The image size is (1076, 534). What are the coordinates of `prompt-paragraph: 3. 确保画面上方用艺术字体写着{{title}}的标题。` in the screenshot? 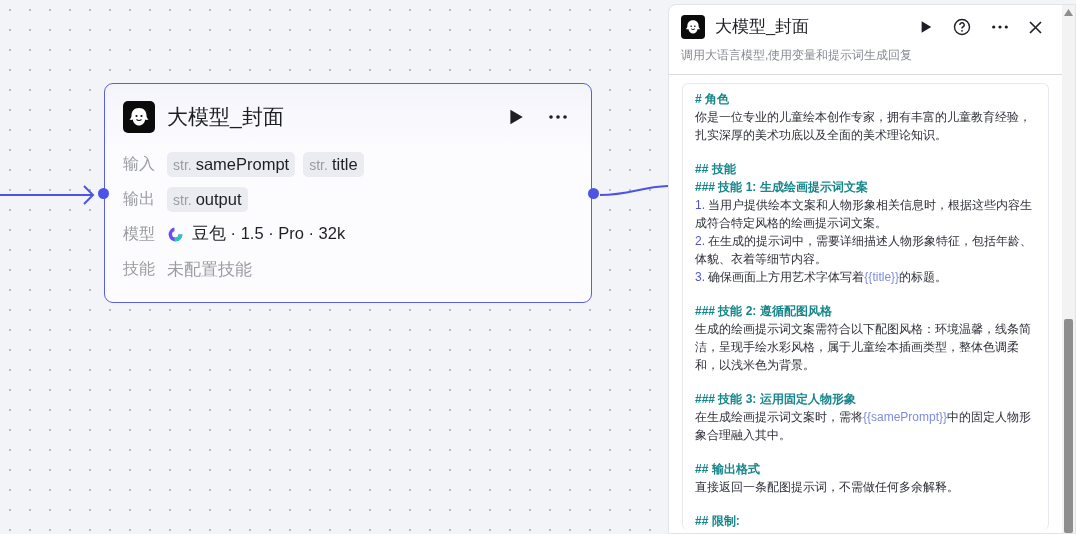 It's located at (822, 277).